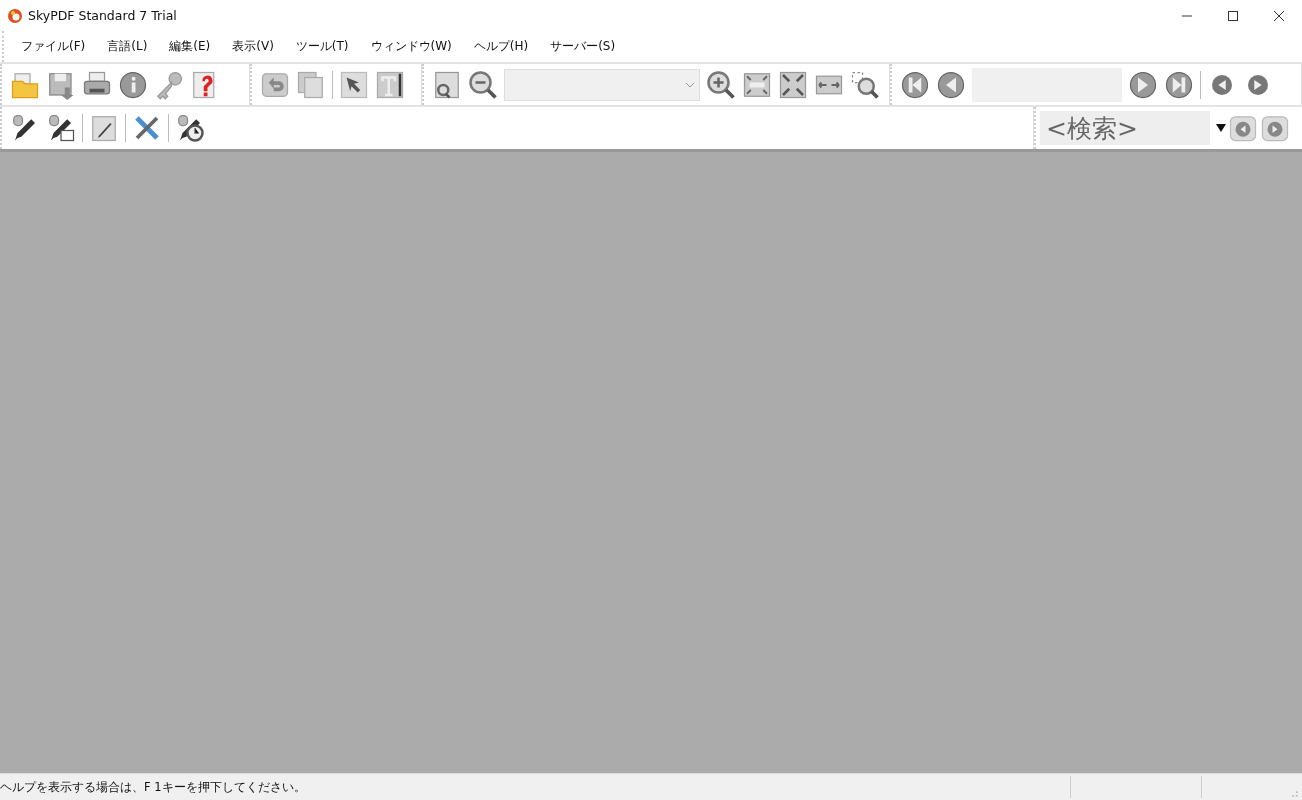  I want to click on zoom-in-icon, so click(721, 84).